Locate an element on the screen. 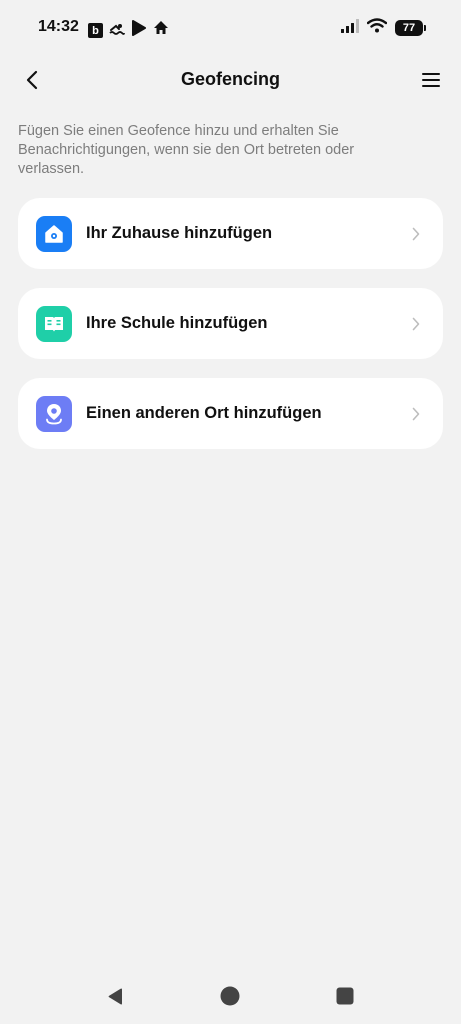 The width and height of the screenshot is (461, 1024). app-b-icon: b is located at coordinates (95, 30).